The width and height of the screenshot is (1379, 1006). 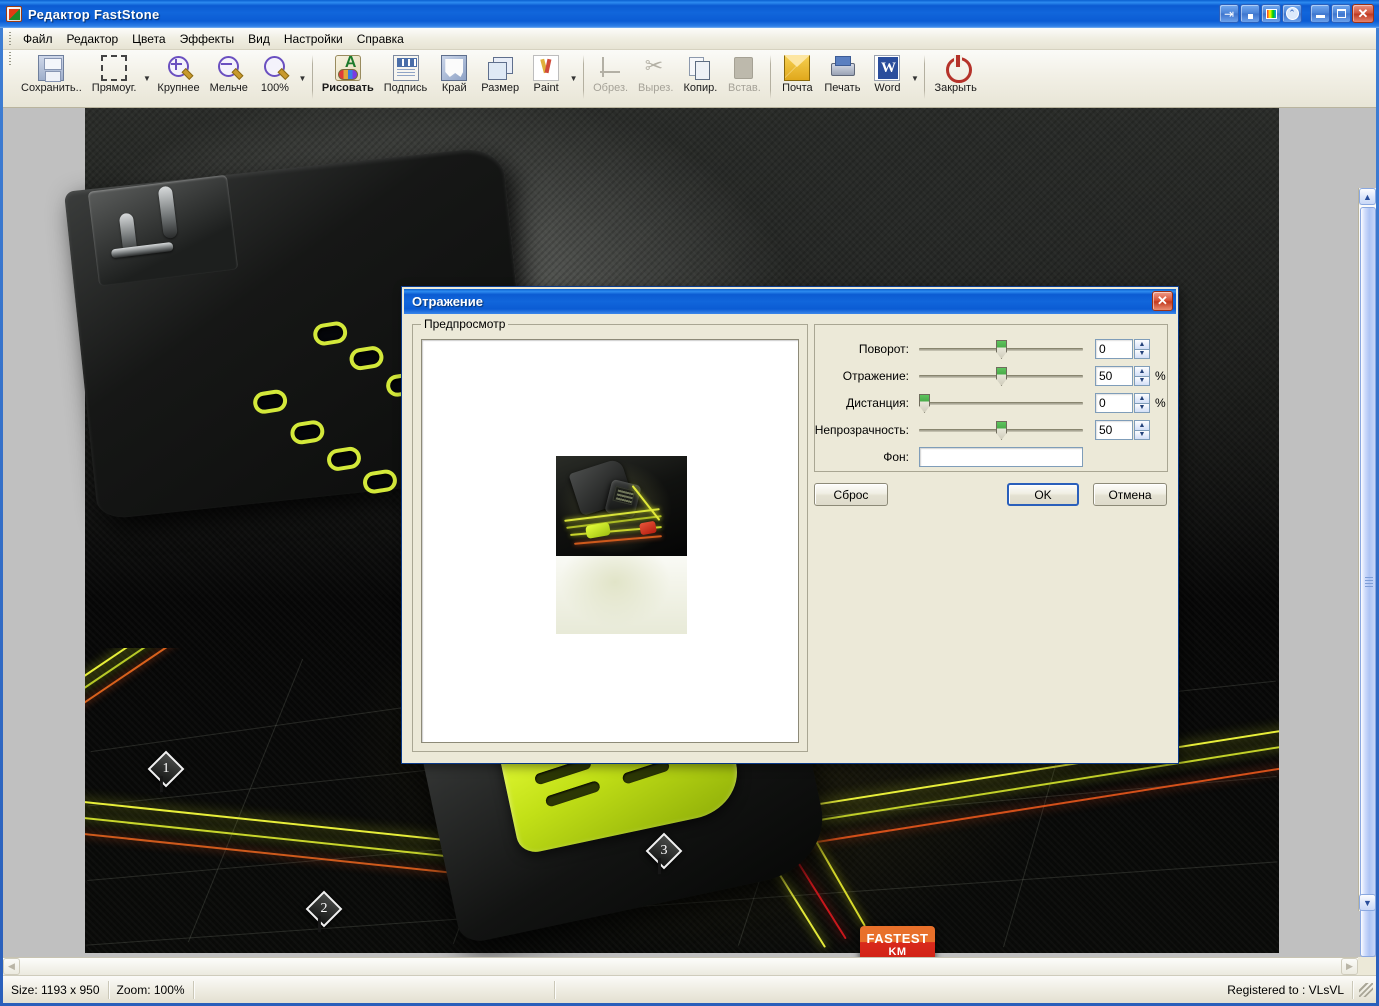 What do you see at coordinates (166, 768) in the screenshot?
I see `marker-label: 1` at bounding box center [166, 768].